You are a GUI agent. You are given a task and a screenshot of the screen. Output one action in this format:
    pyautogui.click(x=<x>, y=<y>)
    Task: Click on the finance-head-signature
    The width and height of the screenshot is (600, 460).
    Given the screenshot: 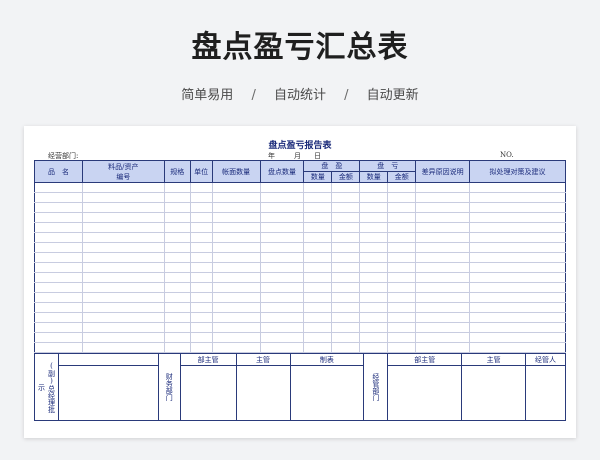 What is the action you would take?
    pyautogui.click(x=208, y=393)
    